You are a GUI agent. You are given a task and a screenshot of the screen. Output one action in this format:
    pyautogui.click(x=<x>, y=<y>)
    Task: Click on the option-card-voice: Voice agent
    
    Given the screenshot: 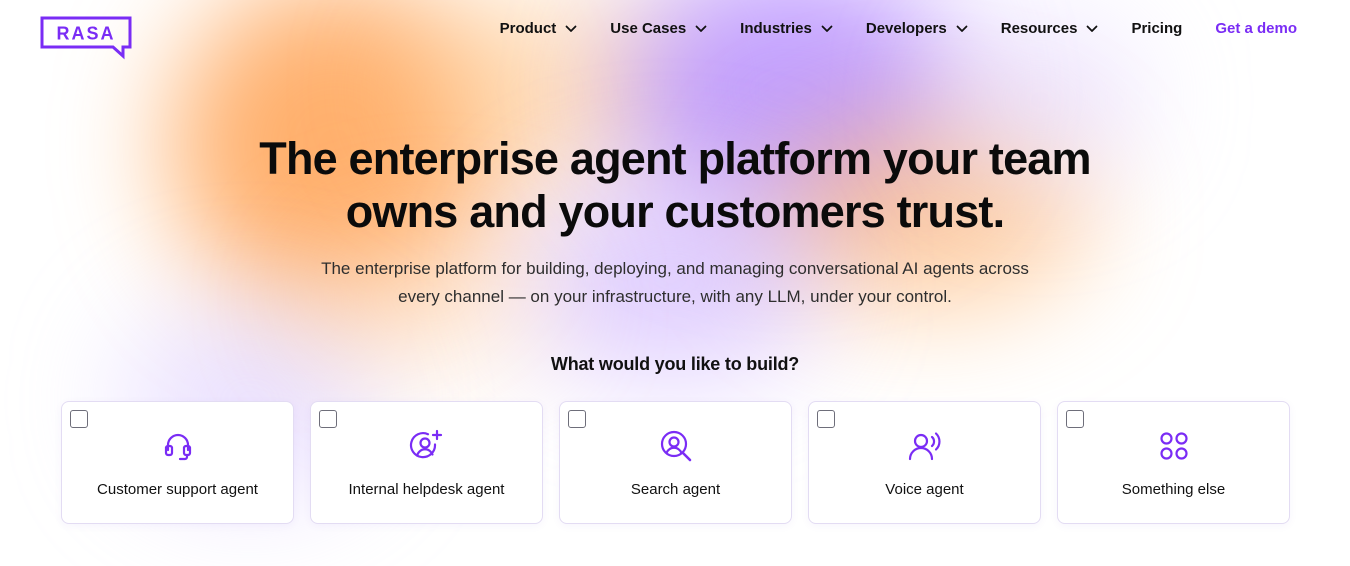 What is the action you would take?
    pyautogui.click(x=924, y=462)
    